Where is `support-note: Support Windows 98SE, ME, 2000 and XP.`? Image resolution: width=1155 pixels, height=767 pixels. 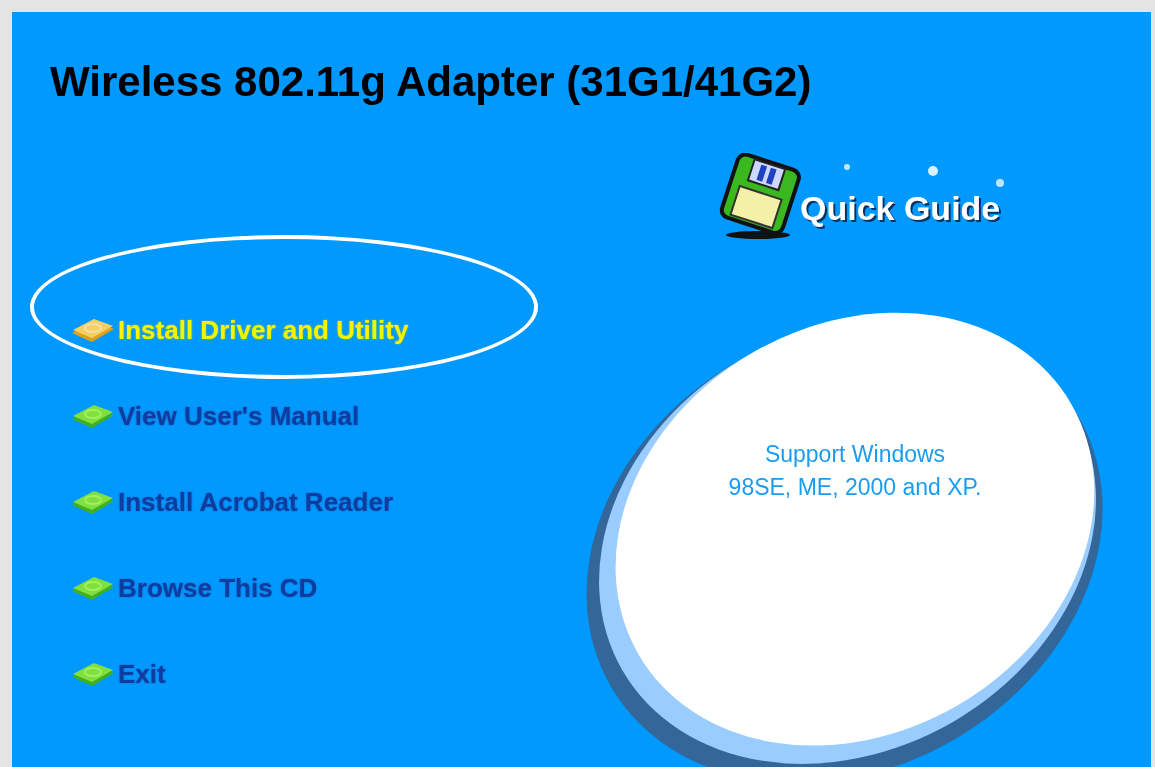 support-note: Support Windows 98SE, ME, 2000 and XP. is located at coordinates (855, 471).